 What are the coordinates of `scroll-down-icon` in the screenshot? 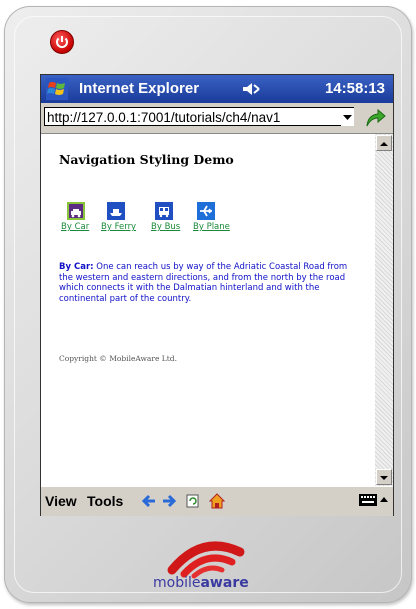 It's located at (384, 478).